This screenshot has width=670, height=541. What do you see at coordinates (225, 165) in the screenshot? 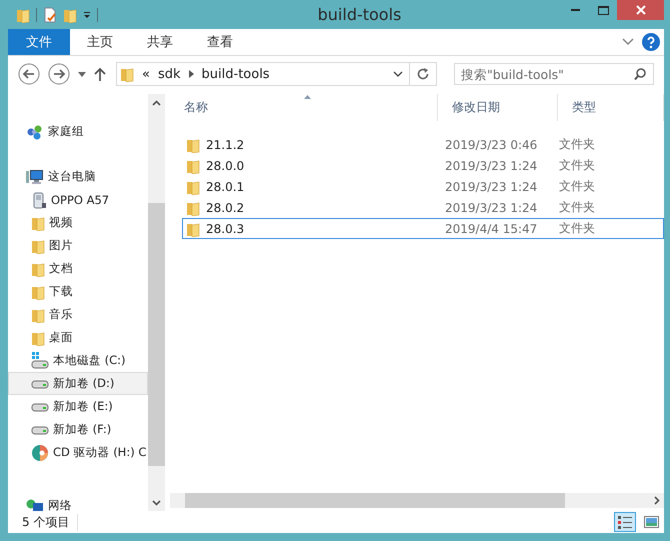
I see `file-name: 28.0.0` at bounding box center [225, 165].